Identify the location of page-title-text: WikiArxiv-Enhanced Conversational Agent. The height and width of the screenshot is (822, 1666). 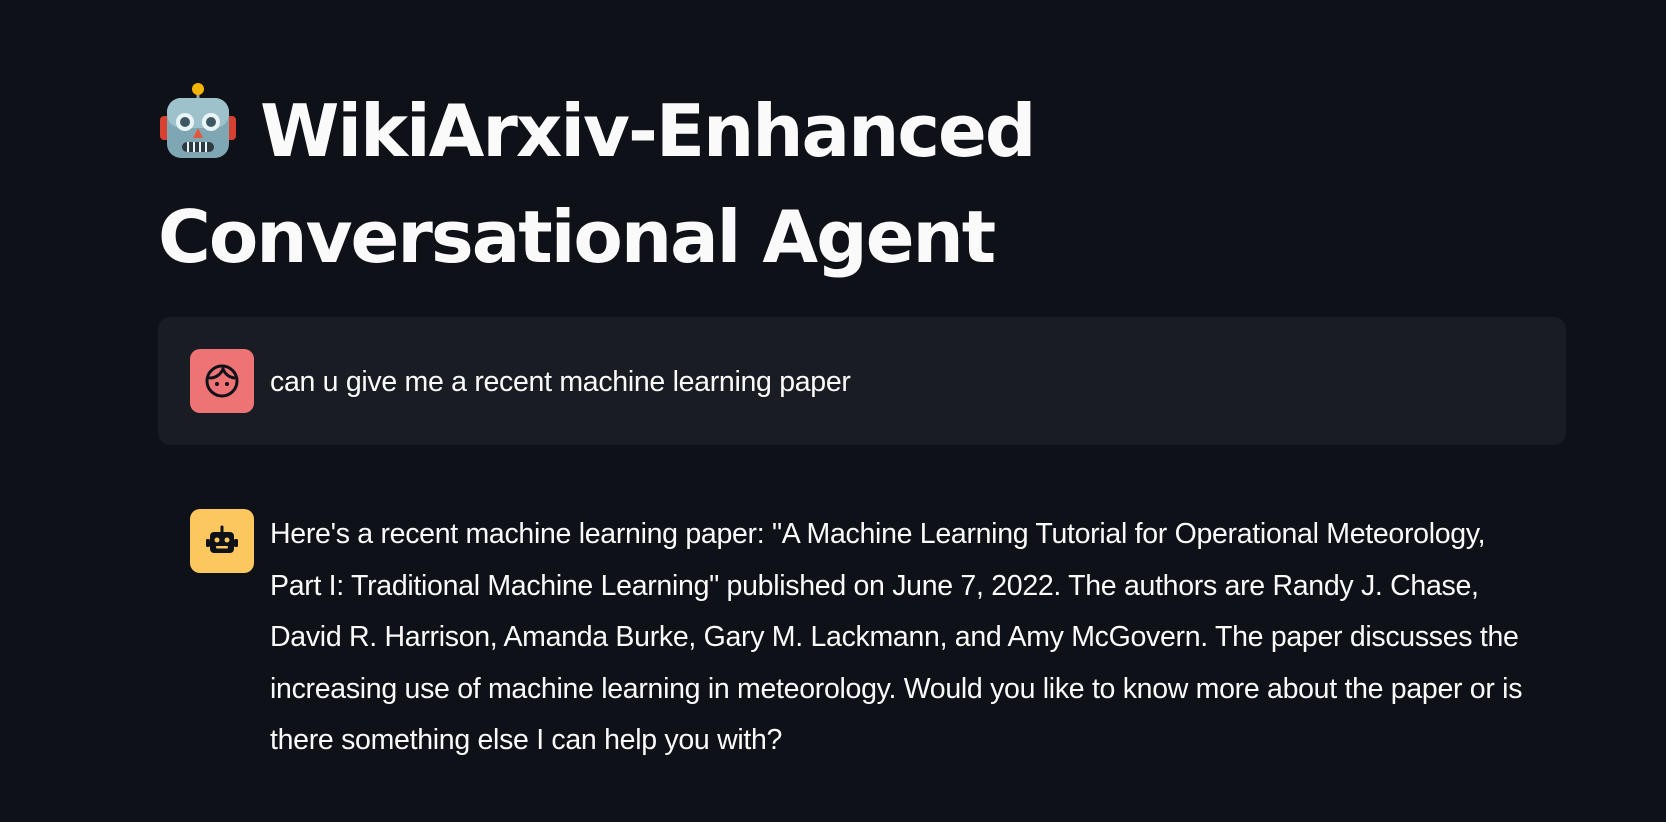
(597, 184).